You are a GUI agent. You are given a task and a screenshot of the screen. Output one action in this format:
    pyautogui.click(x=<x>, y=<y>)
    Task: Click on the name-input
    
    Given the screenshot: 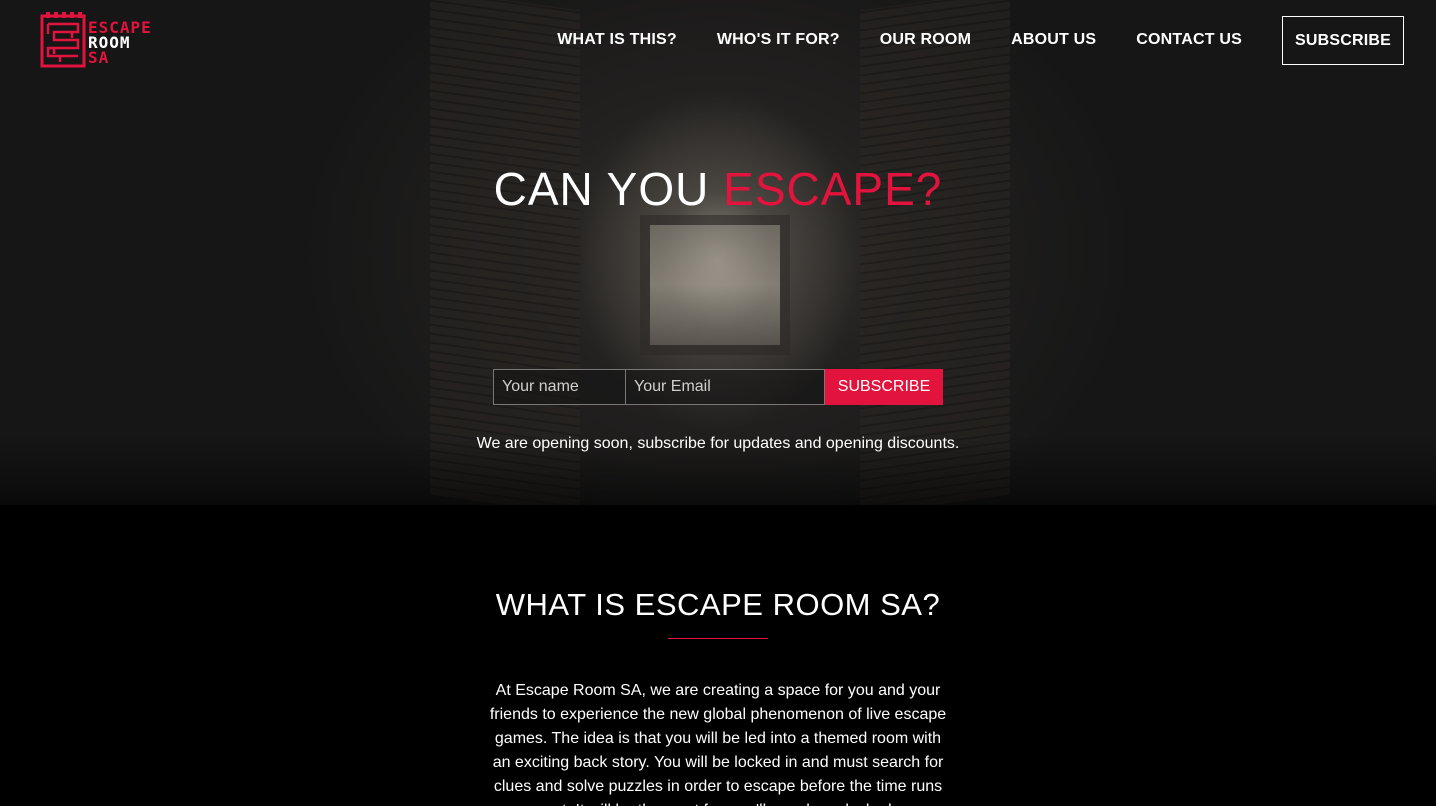 What is the action you would take?
    pyautogui.click(x=559, y=387)
    